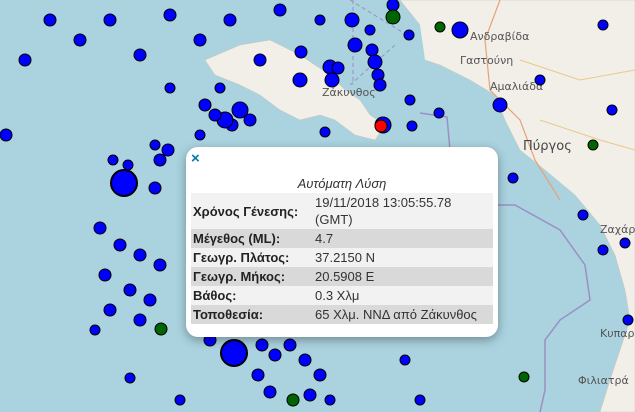 The height and width of the screenshot is (412, 635). I want to click on detail-label: Βάθος:, so click(215, 295).